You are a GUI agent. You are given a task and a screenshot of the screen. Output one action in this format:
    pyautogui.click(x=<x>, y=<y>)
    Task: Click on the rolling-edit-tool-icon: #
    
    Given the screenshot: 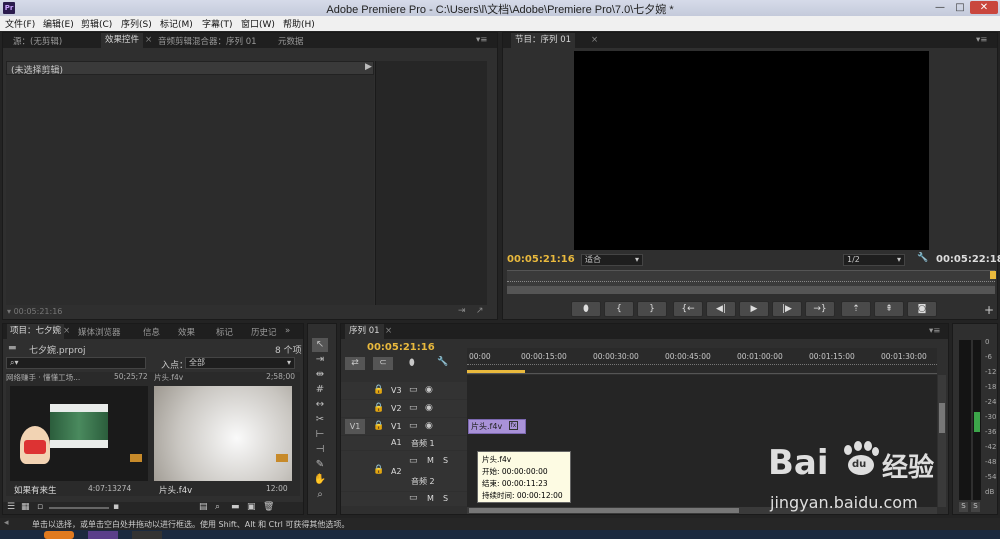 What is the action you would take?
    pyautogui.click(x=320, y=390)
    